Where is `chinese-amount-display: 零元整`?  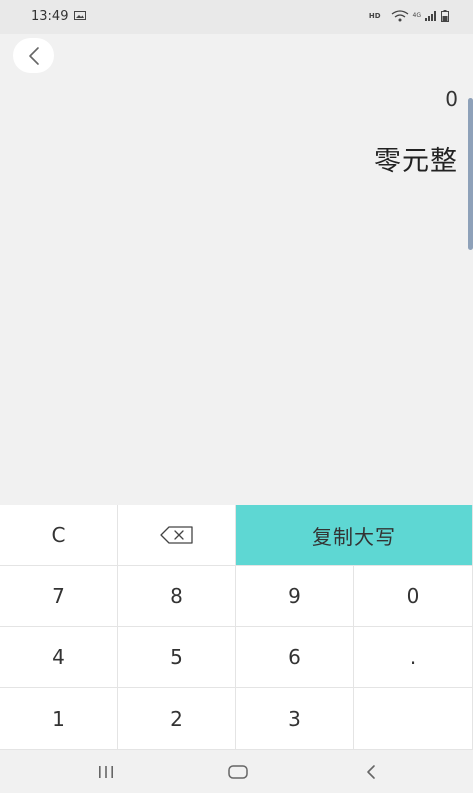
chinese-amount-display: 零元整 is located at coordinates (416, 161).